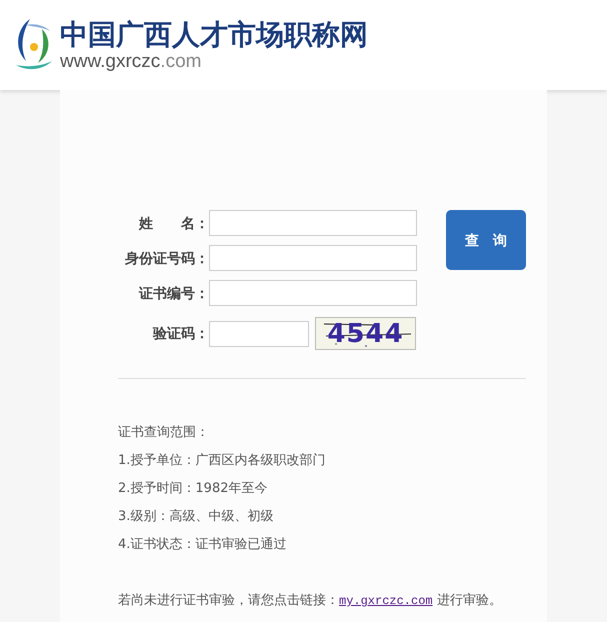 This screenshot has width=607, height=622. Describe the element at coordinates (131, 62) in the screenshot. I see `site-url: www.gxrczc.com` at that location.